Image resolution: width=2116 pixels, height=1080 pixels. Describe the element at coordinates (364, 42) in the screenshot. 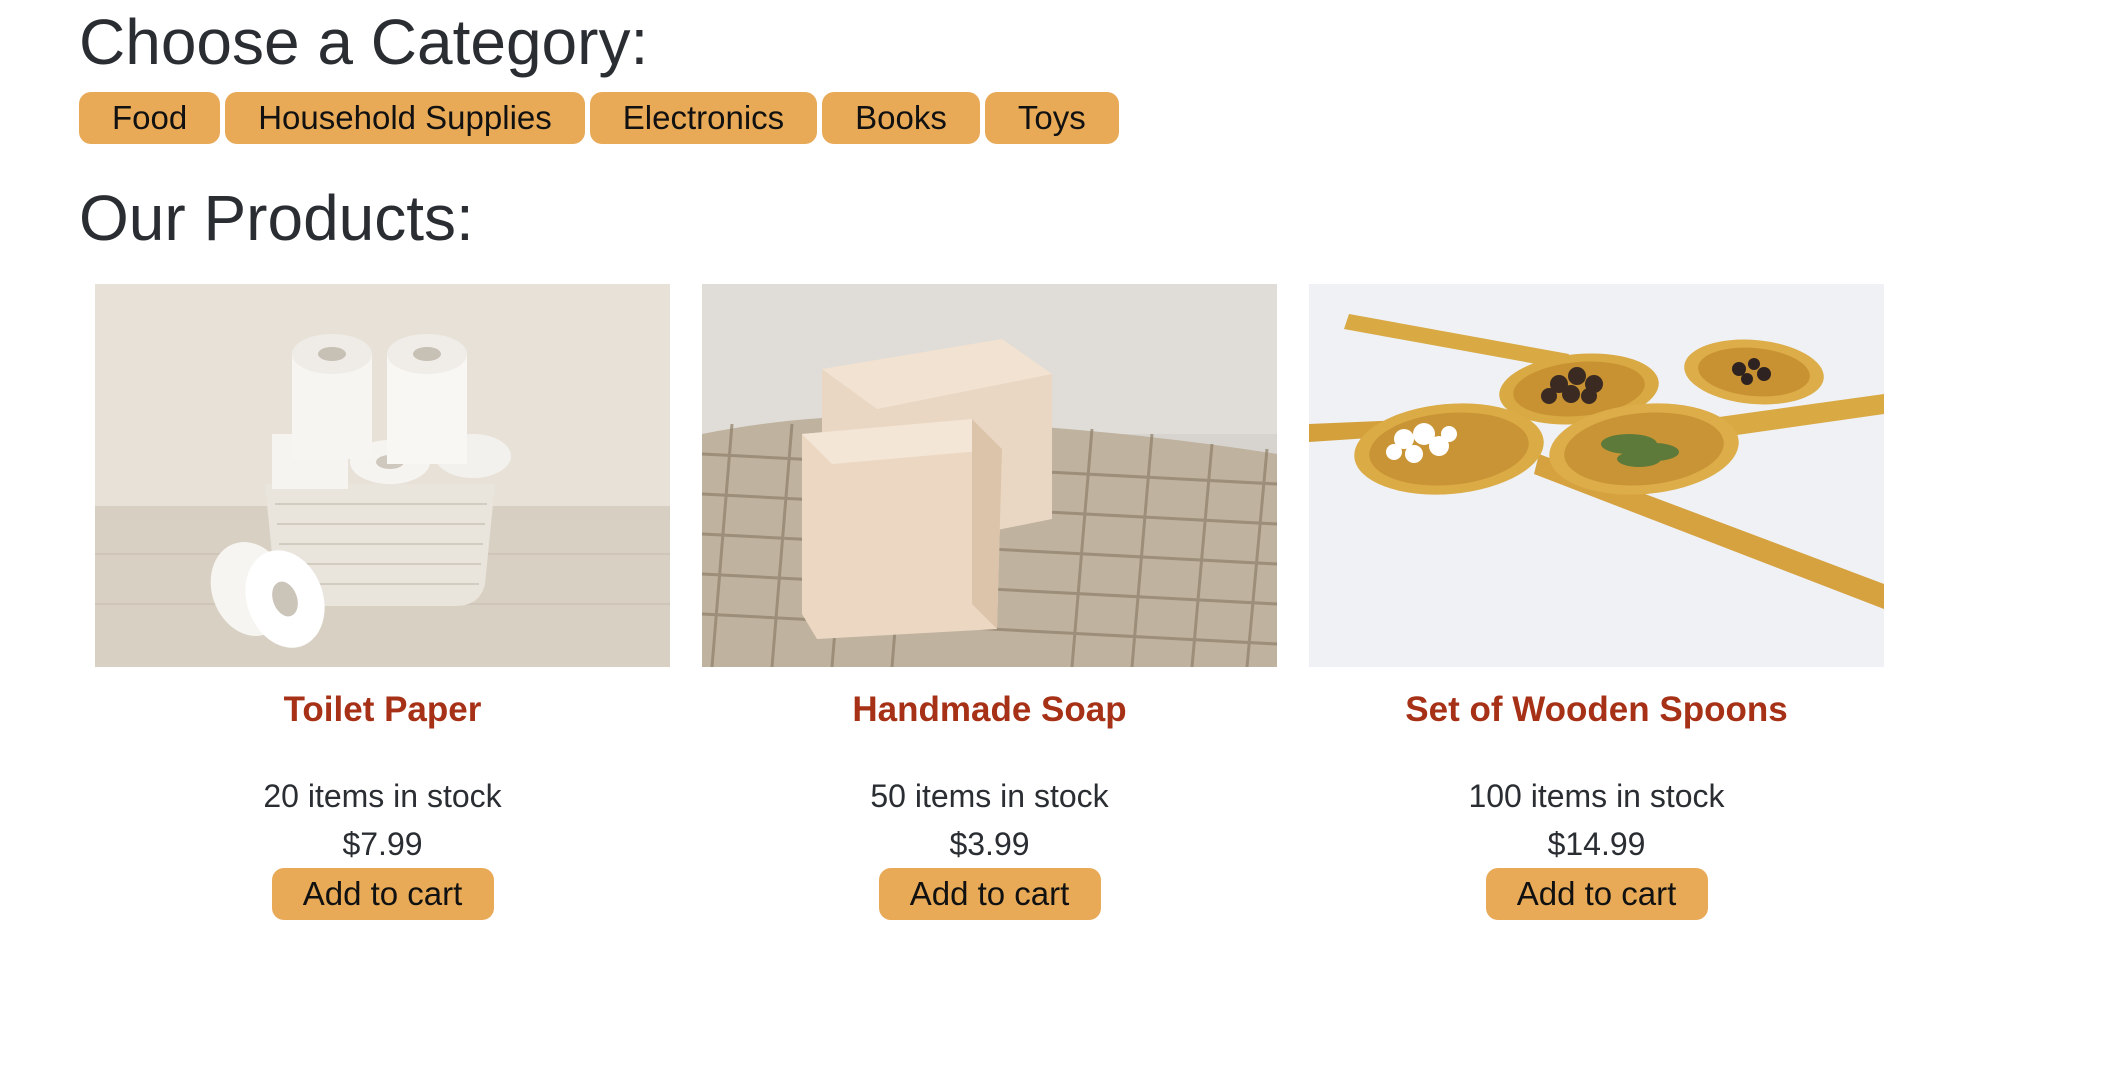

I see `category-heading: Choose a Category:` at that location.